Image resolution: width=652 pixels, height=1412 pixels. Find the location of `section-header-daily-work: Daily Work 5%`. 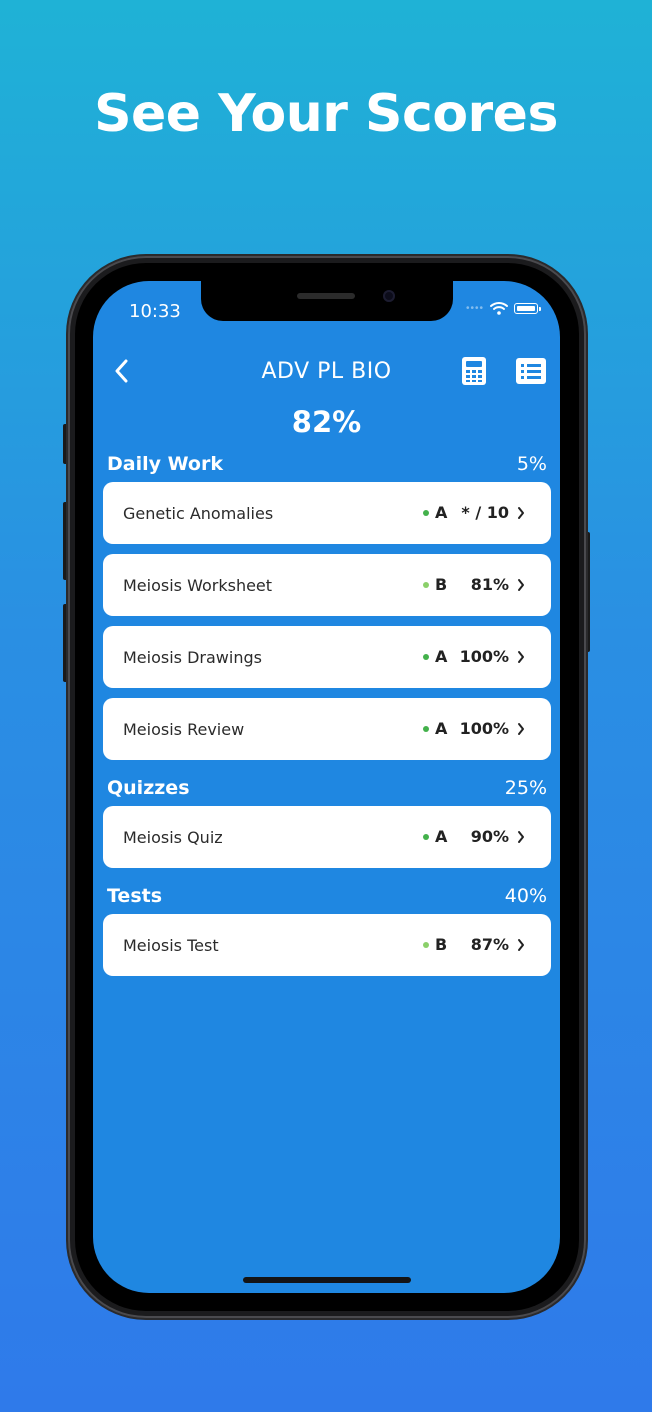

section-header-daily-work: Daily Work 5% is located at coordinates (327, 464).